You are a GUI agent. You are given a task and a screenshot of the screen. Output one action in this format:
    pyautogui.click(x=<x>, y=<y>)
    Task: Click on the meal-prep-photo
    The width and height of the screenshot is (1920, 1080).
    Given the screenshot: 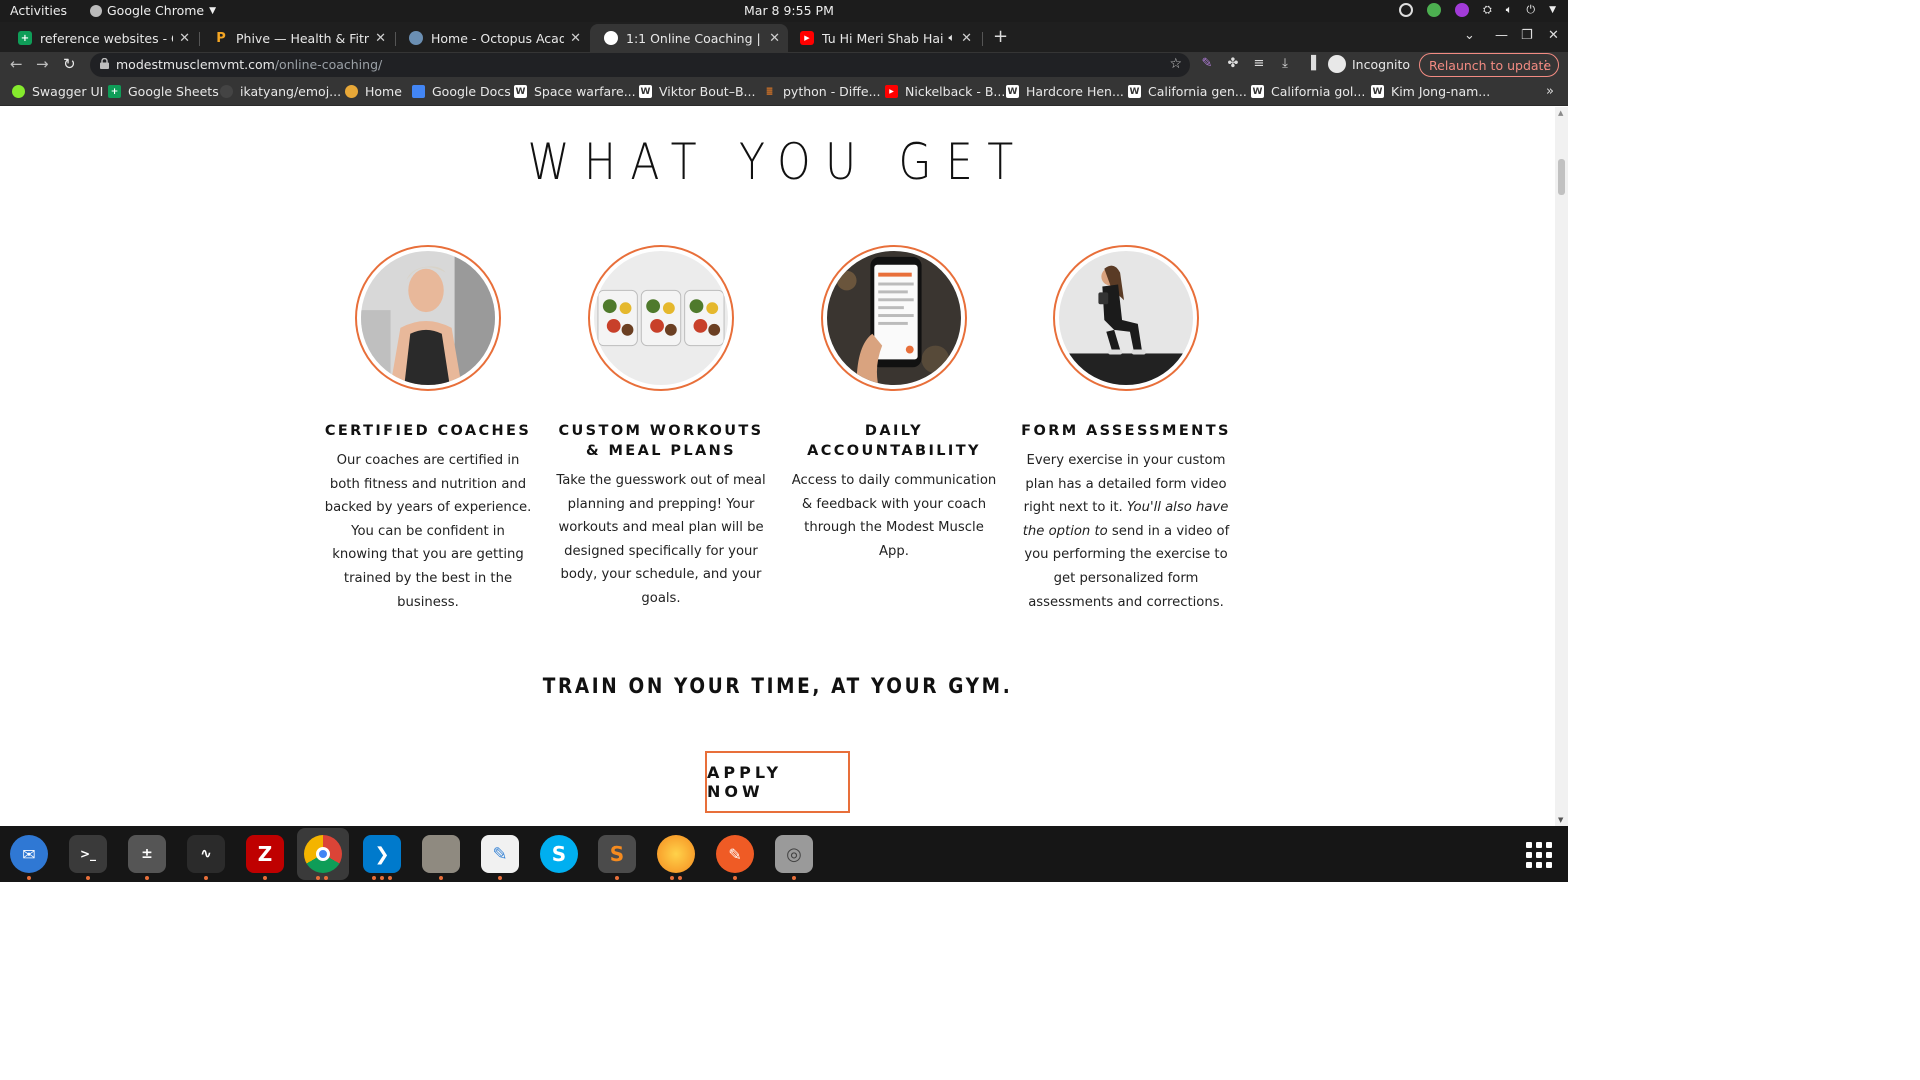 What is the action you would take?
    pyautogui.click(x=661, y=318)
    